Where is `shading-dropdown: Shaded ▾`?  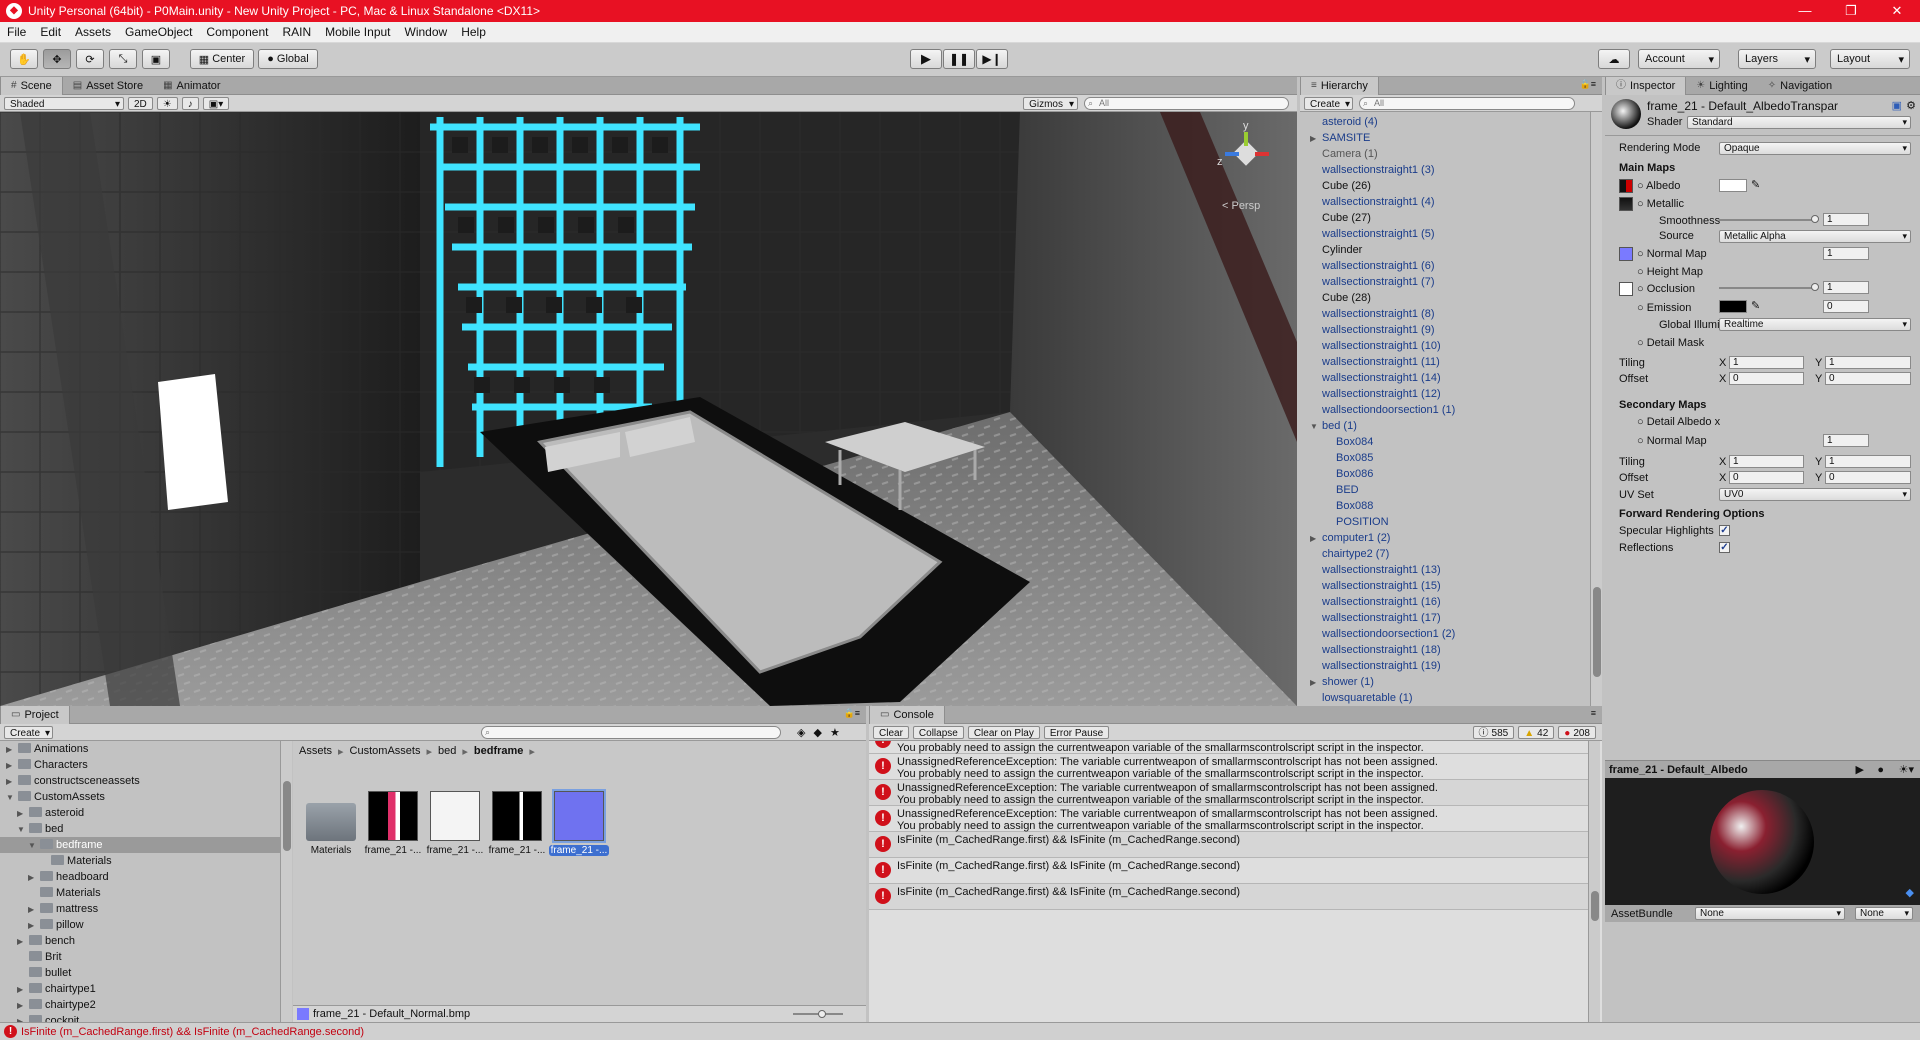
shading-dropdown: Shaded ▾ is located at coordinates (64, 103).